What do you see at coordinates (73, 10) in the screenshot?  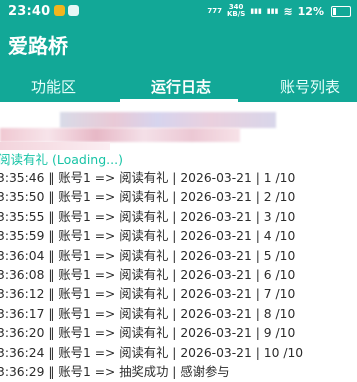 I see `message-icon` at bounding box center [73, 10].